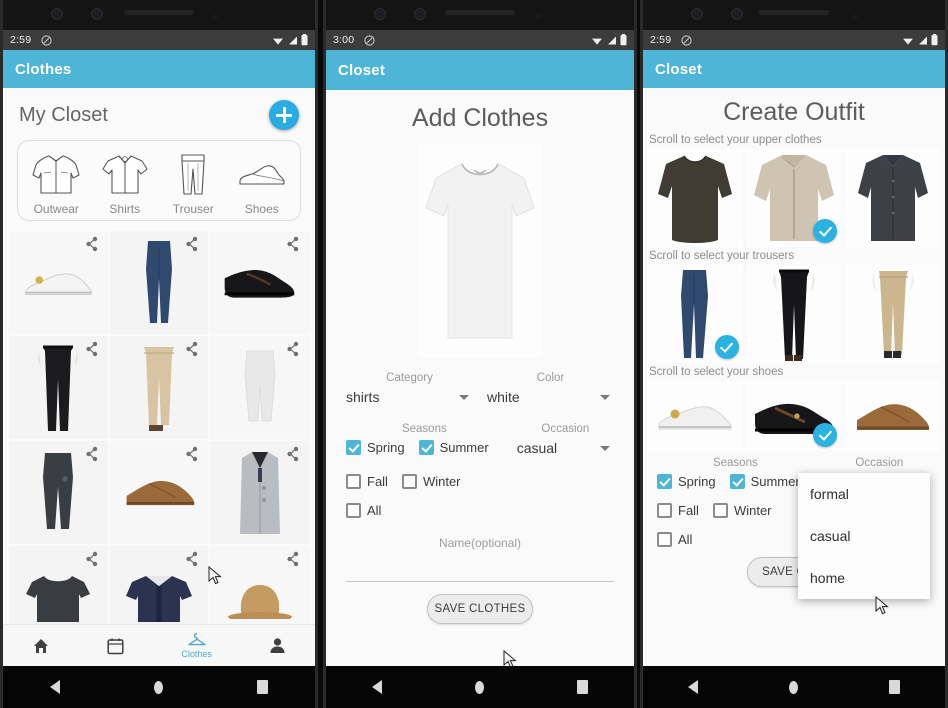 This screenshot has height=708, width=948. I want to click on nav-calendar, so click(115, 646).